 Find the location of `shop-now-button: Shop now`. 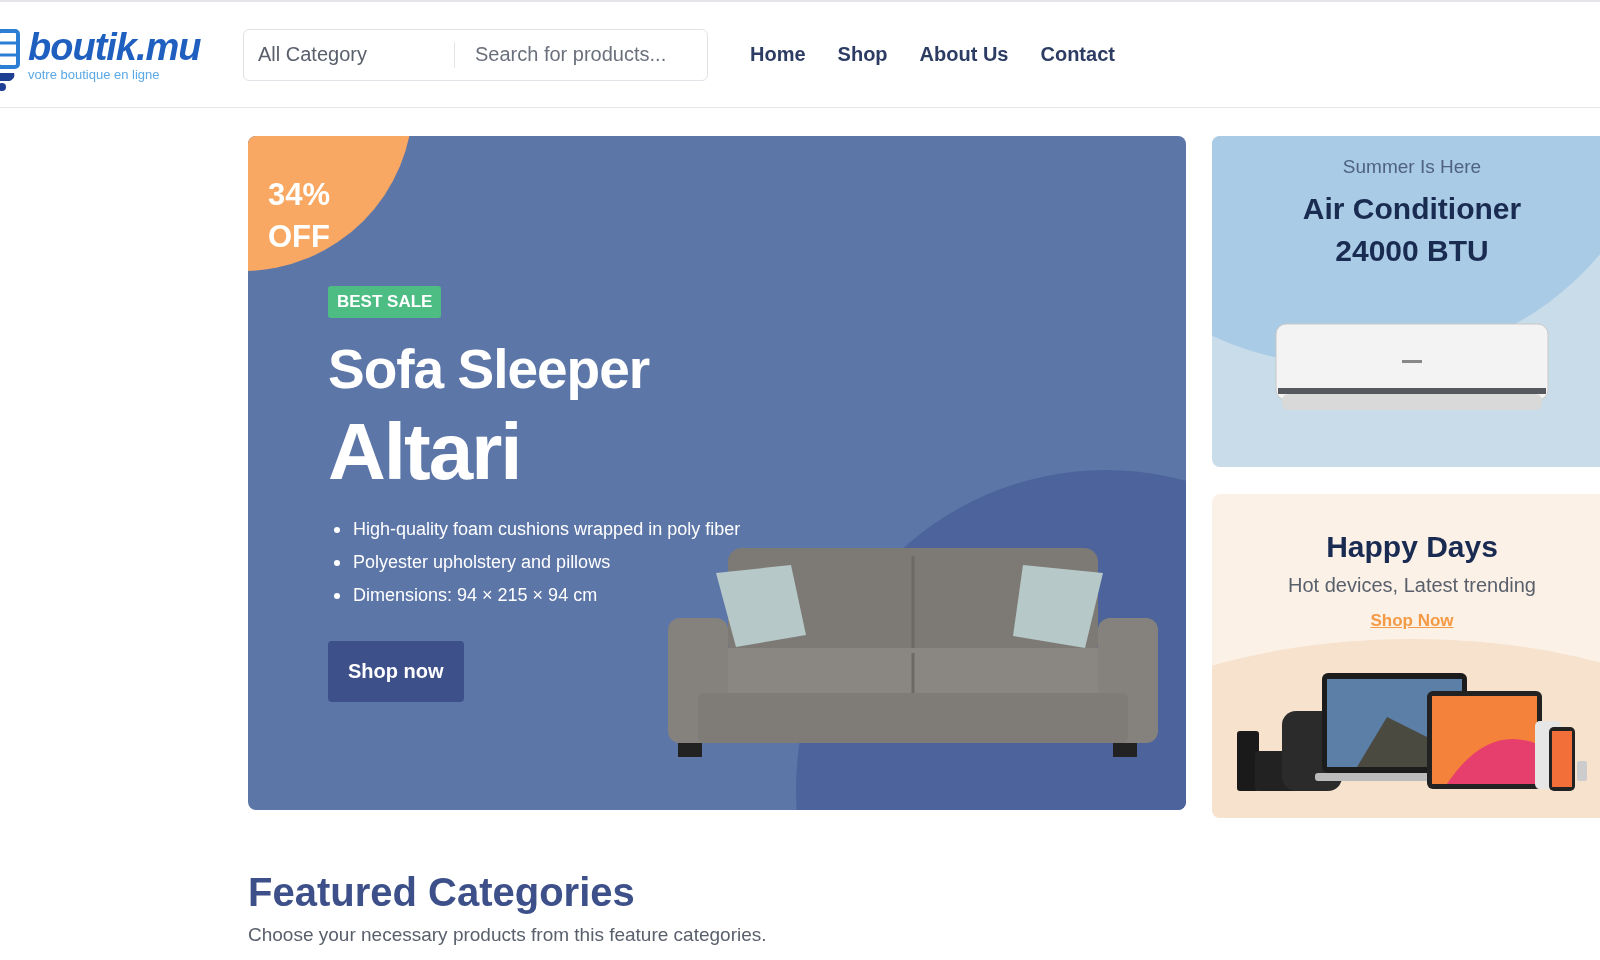

shop-now-button: Shop now is located at coordinates (396, 671).